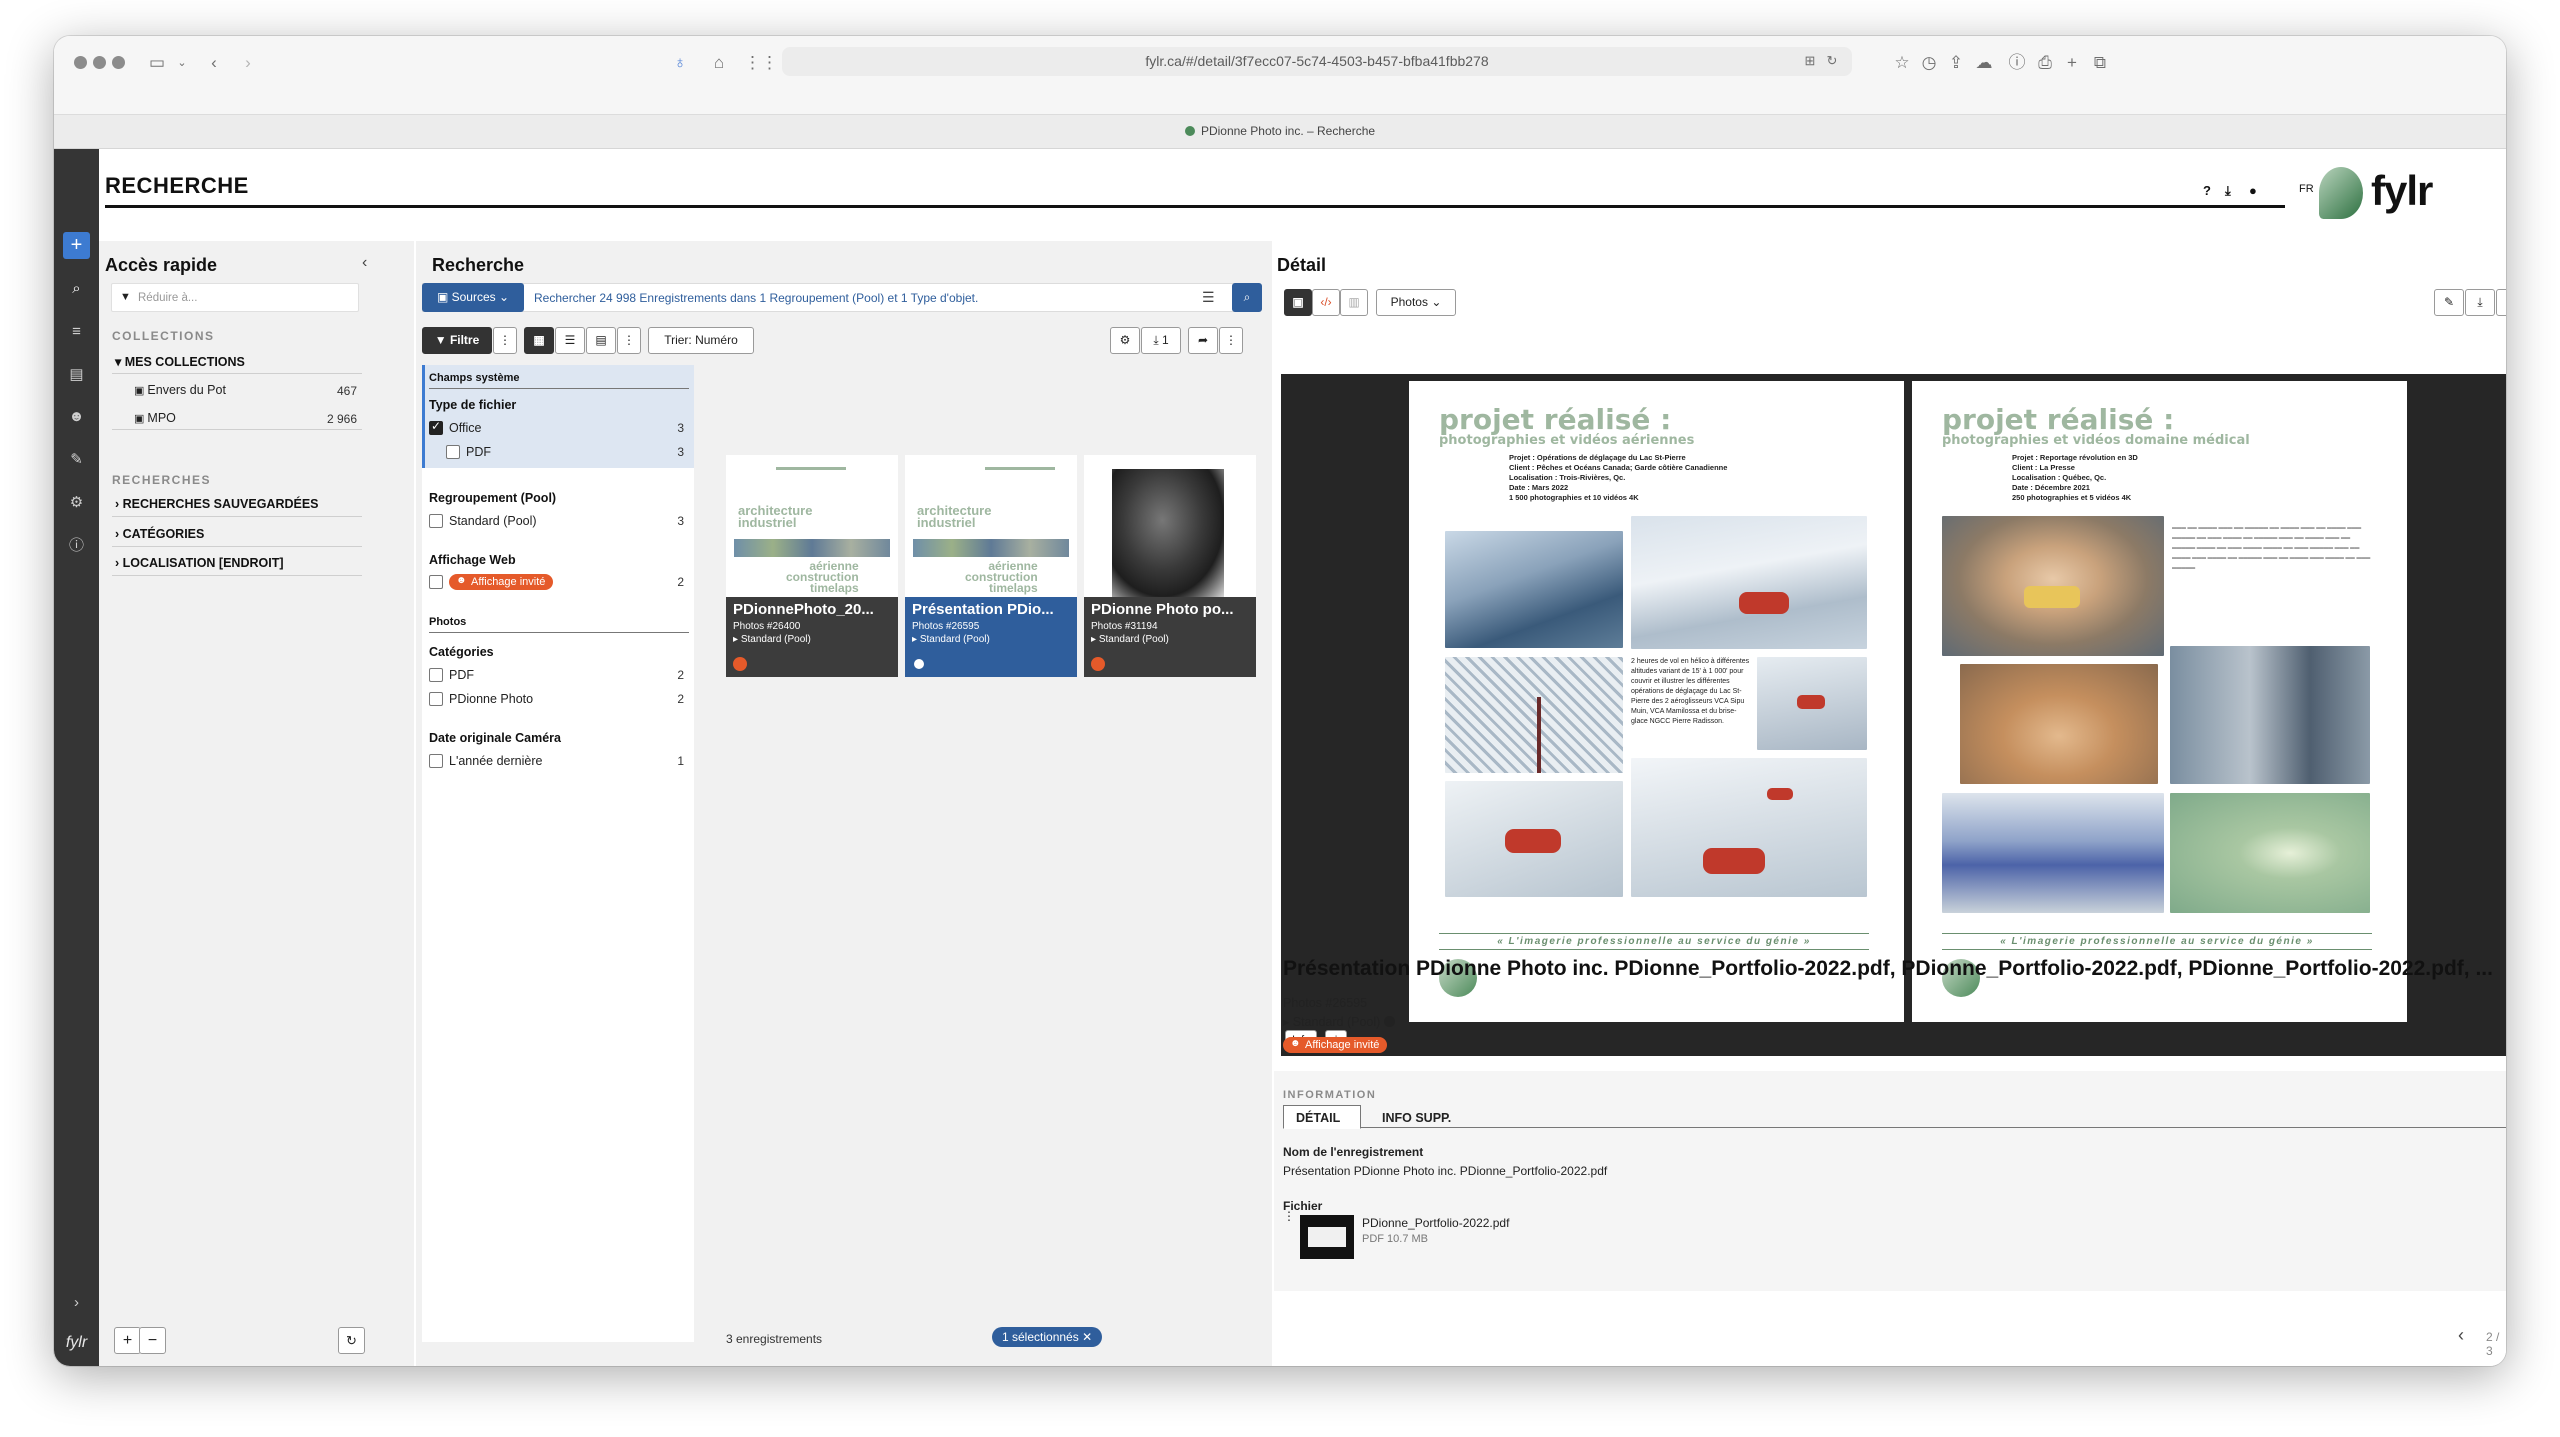  I want to click on print-icon: ⎙, so click(2045, 63).